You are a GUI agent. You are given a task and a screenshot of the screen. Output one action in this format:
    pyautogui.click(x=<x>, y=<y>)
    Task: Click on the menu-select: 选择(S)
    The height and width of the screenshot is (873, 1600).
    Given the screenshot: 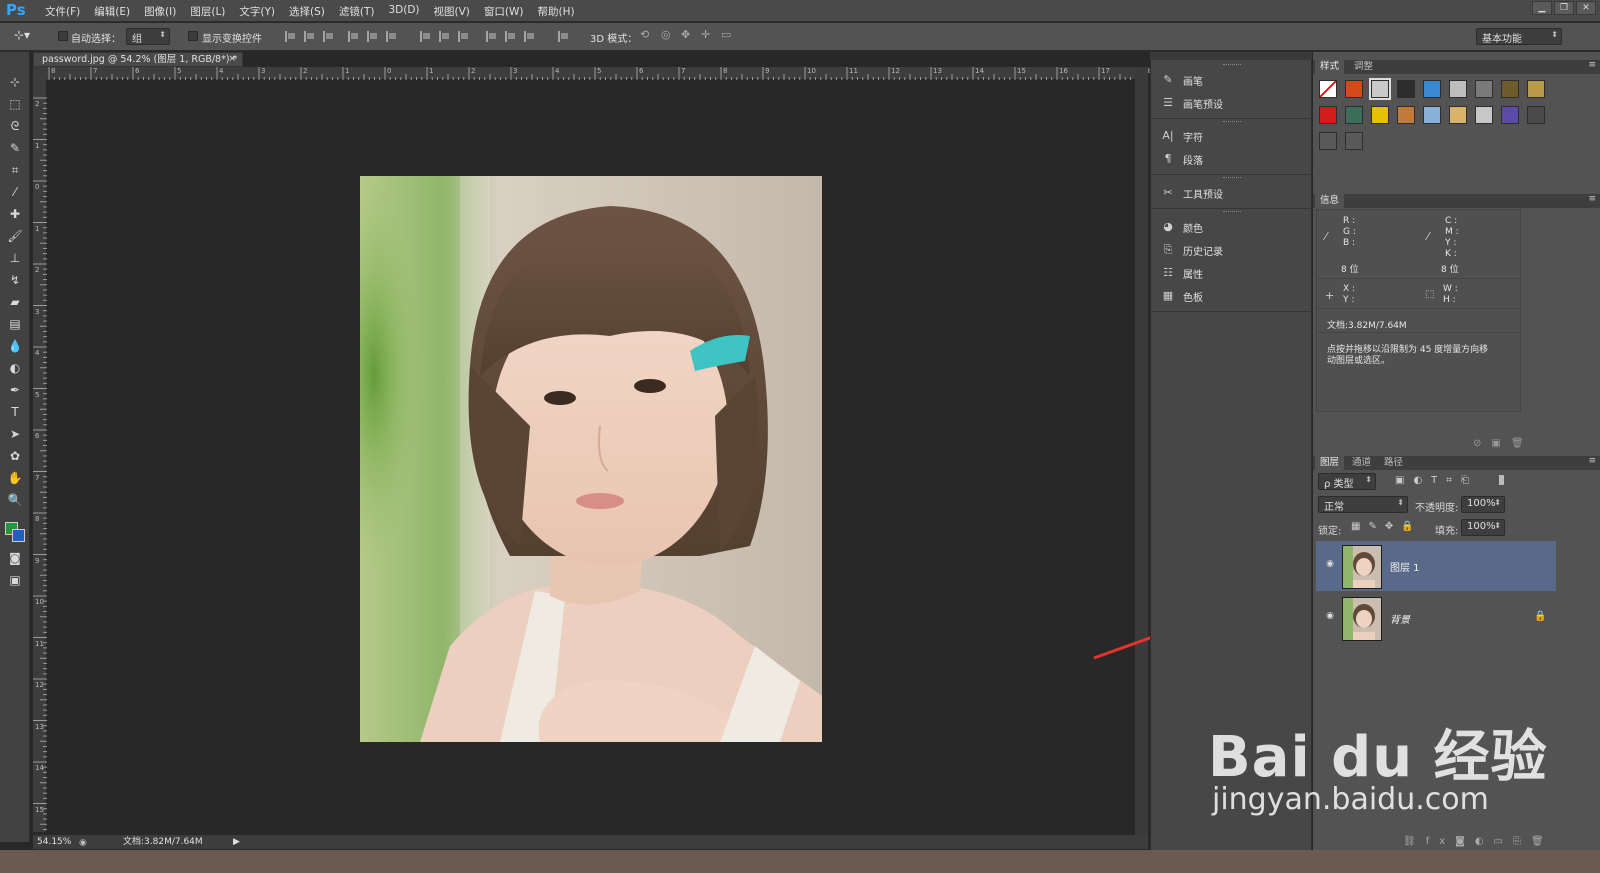 What is the action you would take?
    pyautogui.click(x=307, y=11)
    